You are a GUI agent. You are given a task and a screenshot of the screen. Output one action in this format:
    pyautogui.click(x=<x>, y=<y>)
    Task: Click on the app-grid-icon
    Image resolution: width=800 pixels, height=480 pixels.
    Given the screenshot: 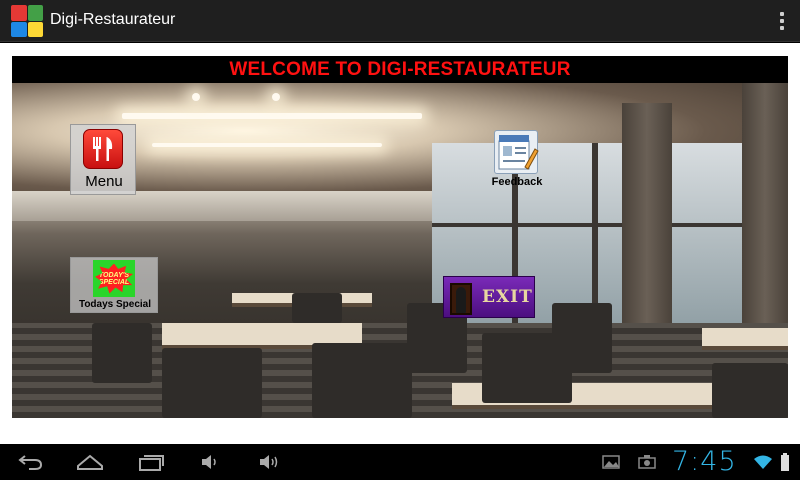 What is the action you would take?
    pyautogui.click(x=27, y=21)
    